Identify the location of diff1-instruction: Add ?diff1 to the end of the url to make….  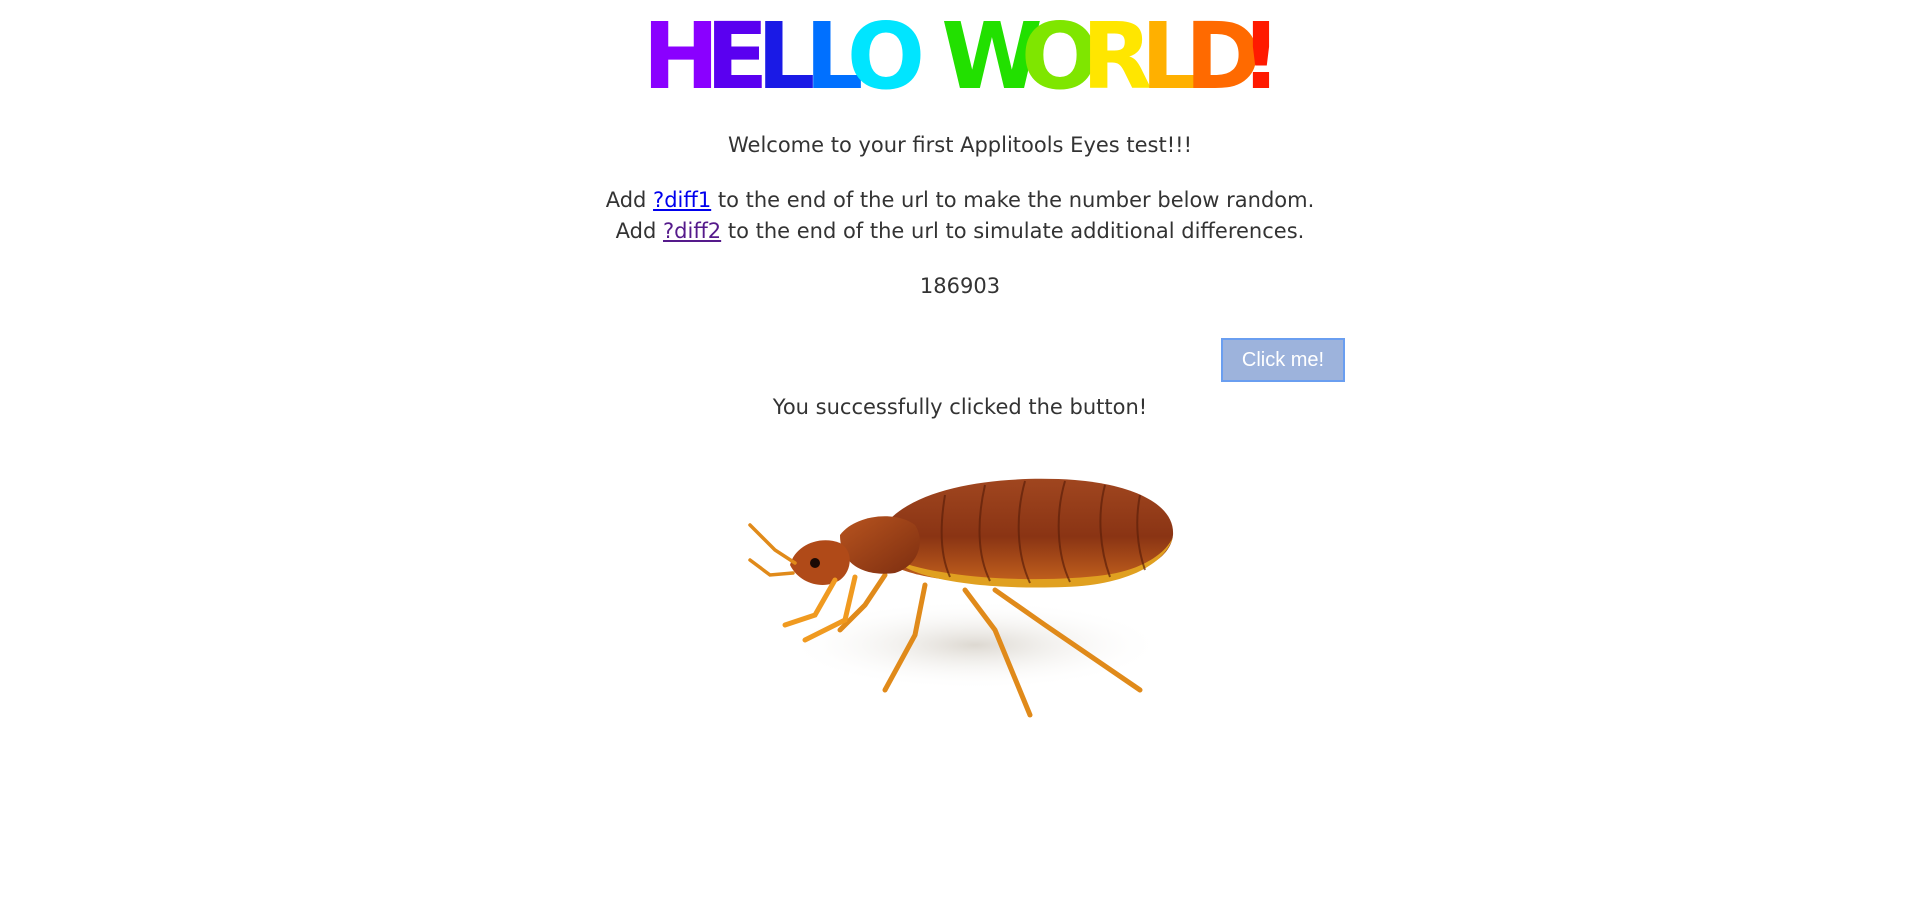
(960, 200).